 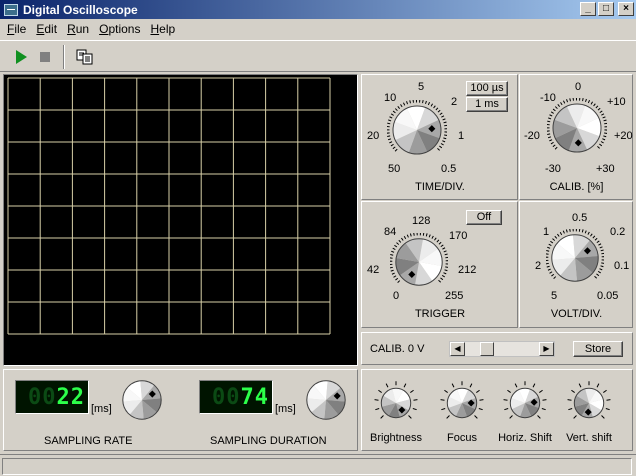 I want to click on volt-scale-0.5: 0.5, so click(x=580, y=218).